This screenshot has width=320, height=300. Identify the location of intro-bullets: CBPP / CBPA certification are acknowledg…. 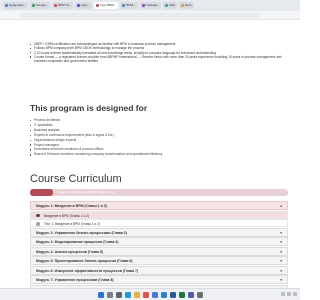
(157, 52).